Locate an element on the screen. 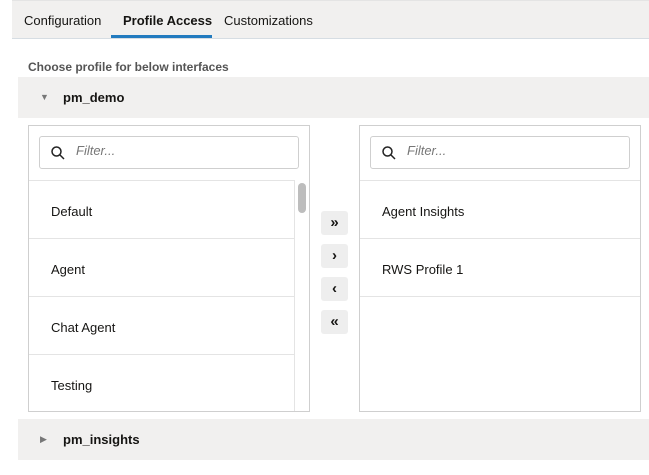  list-item: Chat Agent is located at coordinates (161, 326).